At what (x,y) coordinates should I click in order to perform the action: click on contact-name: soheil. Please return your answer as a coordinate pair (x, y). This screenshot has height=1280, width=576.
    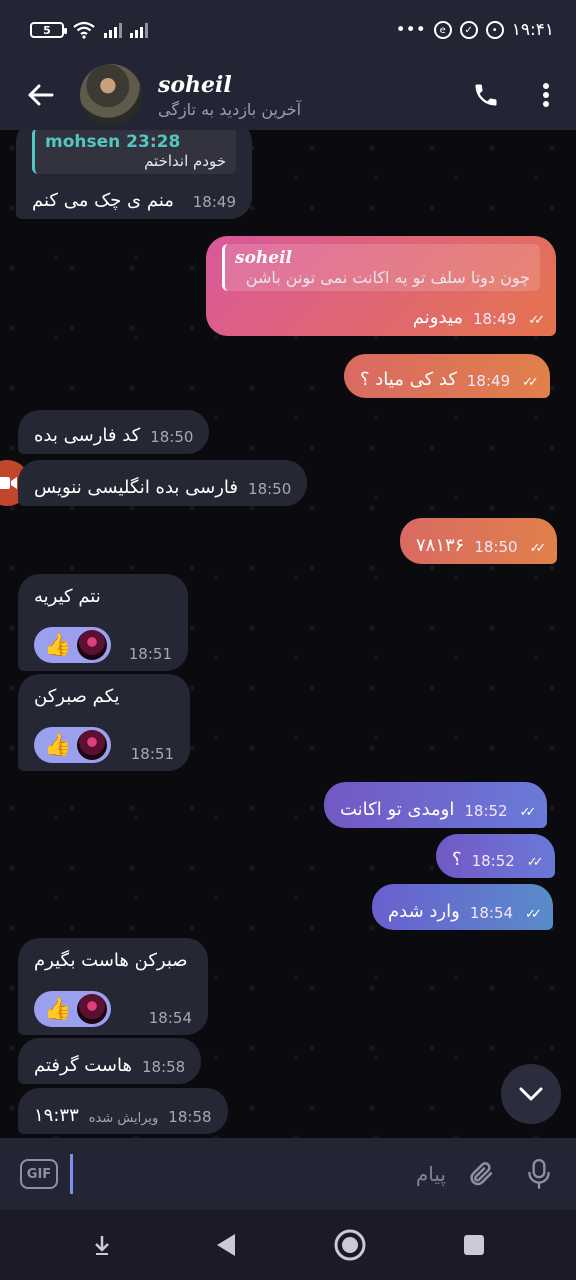
    Looking at the image, I should click on (195, 84).